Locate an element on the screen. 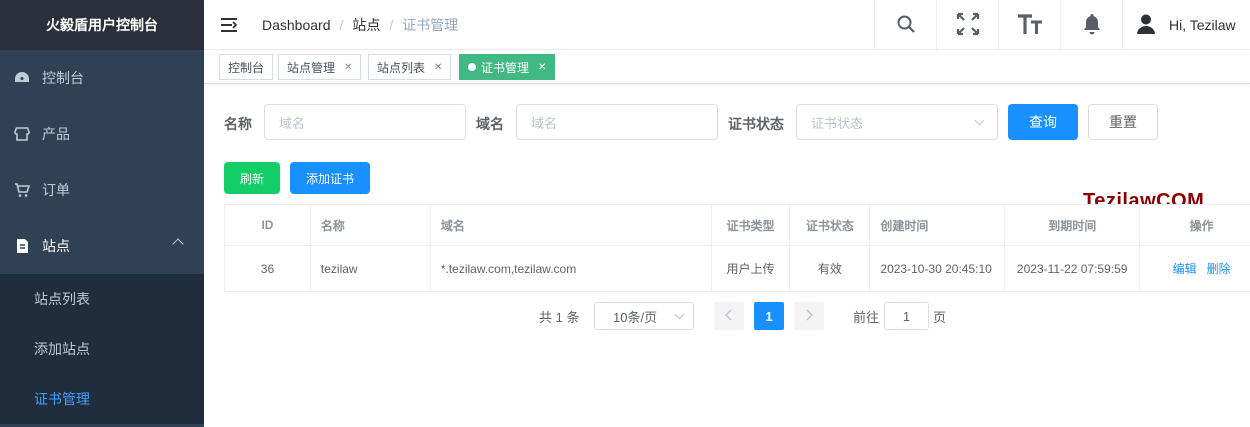  pagination-total: 共 1 条 is located at coordinates (559, 317).